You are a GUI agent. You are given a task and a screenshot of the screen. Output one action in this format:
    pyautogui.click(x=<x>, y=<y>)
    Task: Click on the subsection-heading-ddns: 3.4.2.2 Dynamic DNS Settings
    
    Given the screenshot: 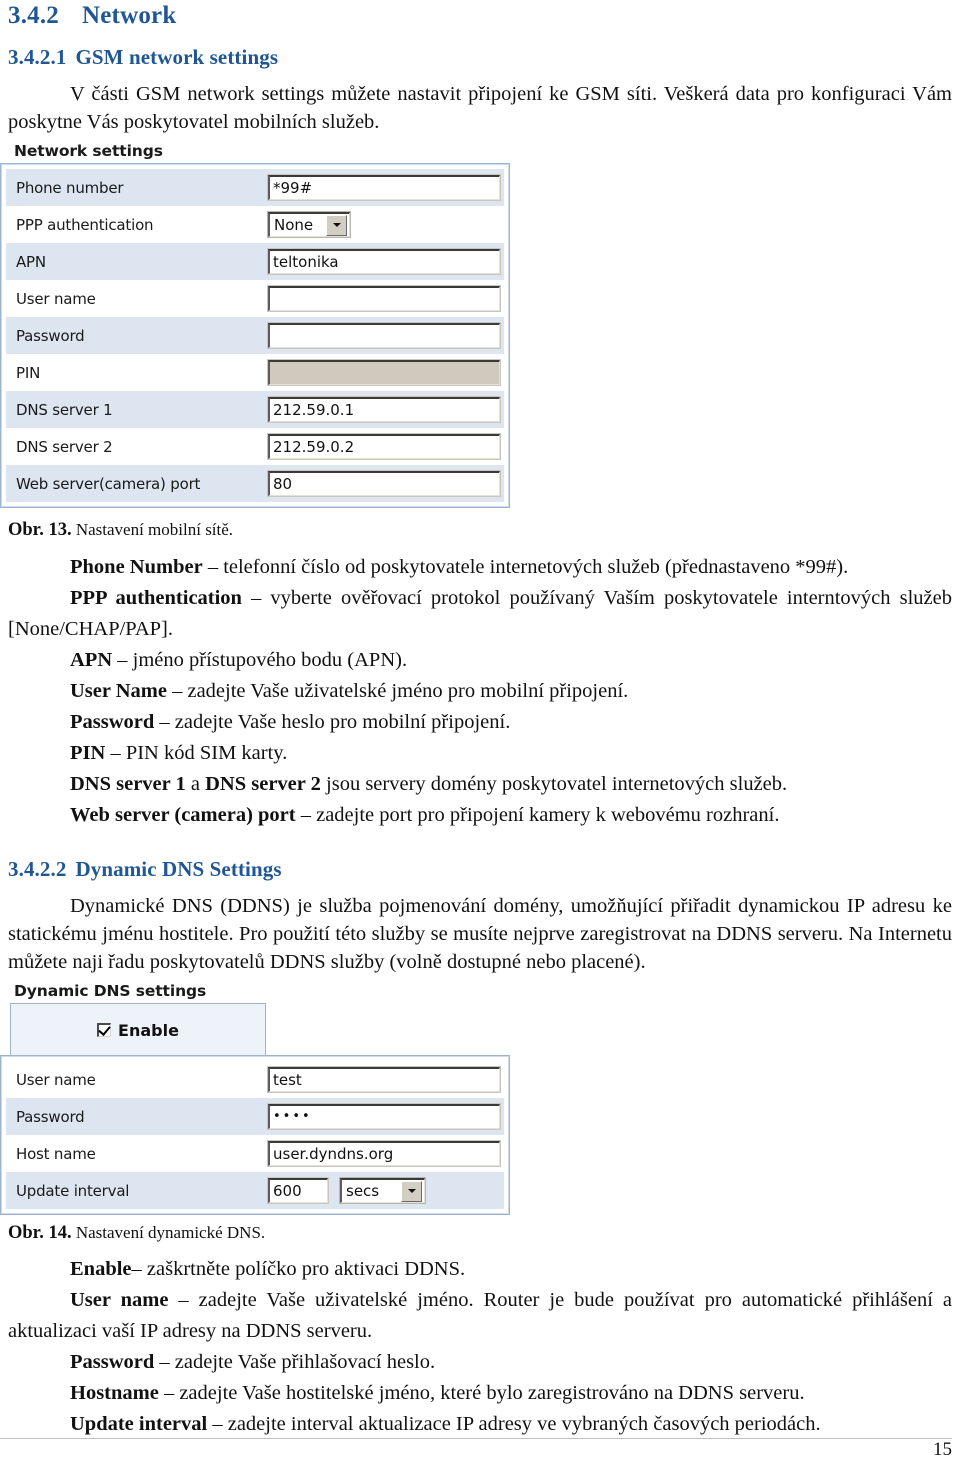 What is the action you would take?
    pyautogui.click(x=145, y=869)
    